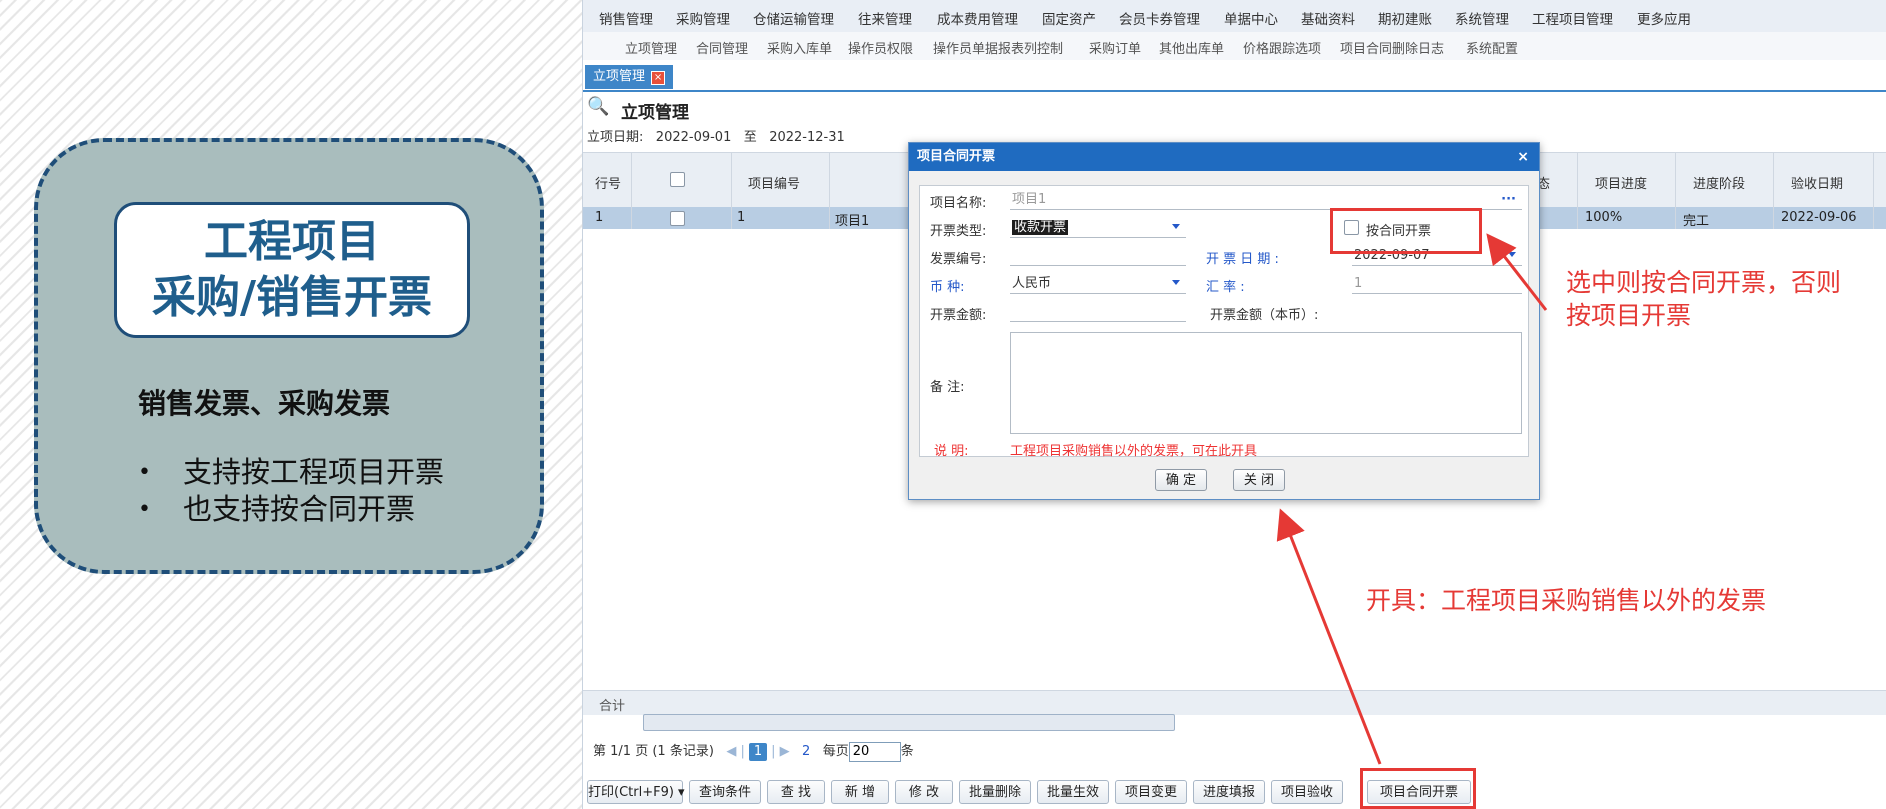  What do you see at coordinates (1412, 499) in the screenshot?
I see `annotation-arrows` at bounding box center [1412, 499].